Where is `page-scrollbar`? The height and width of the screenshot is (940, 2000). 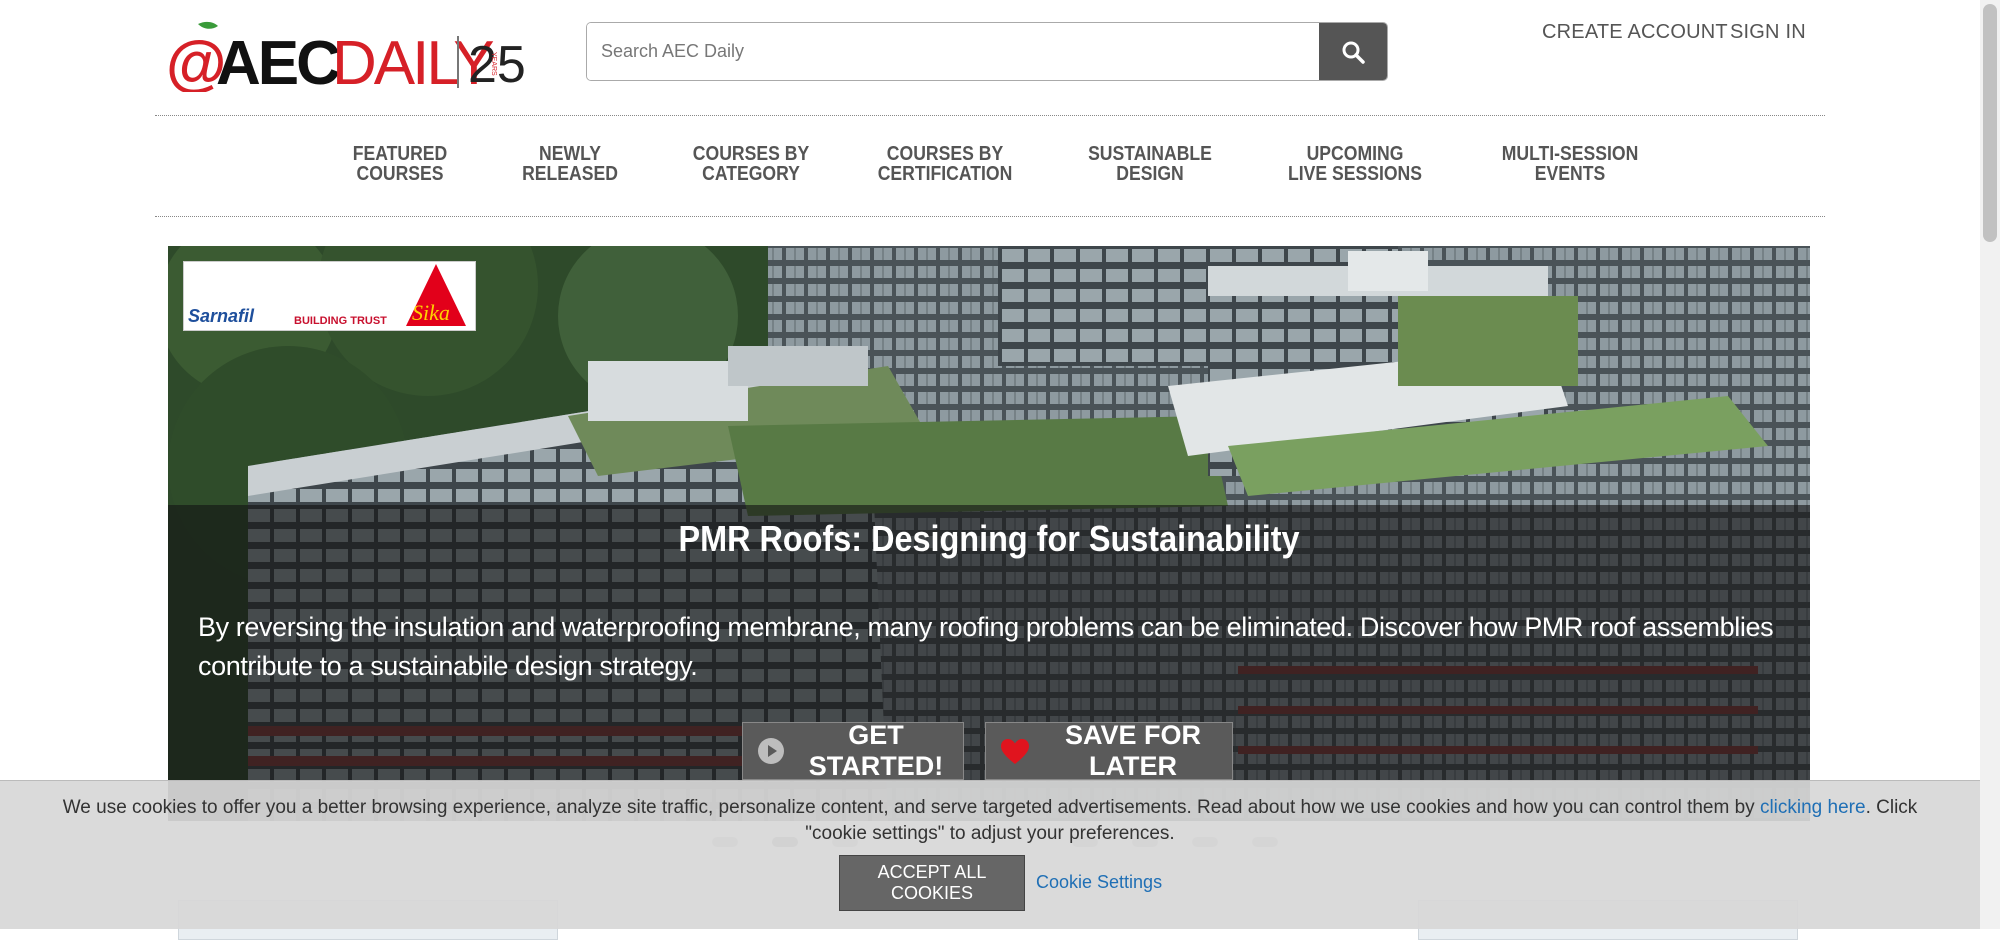 page-scrollbar is located at coordinates (1990, 464).